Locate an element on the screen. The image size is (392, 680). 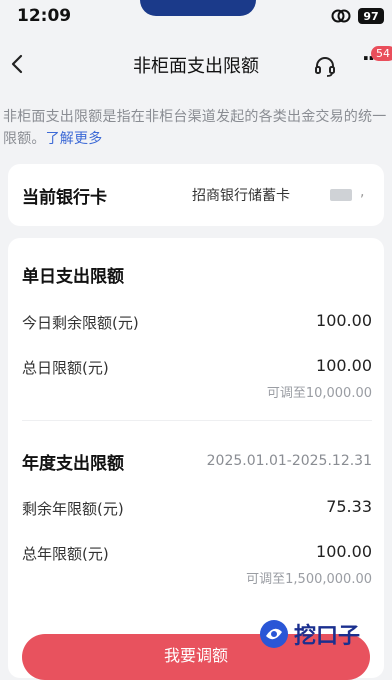
watermark: 挖口子 is located at coordinates (309, 634).